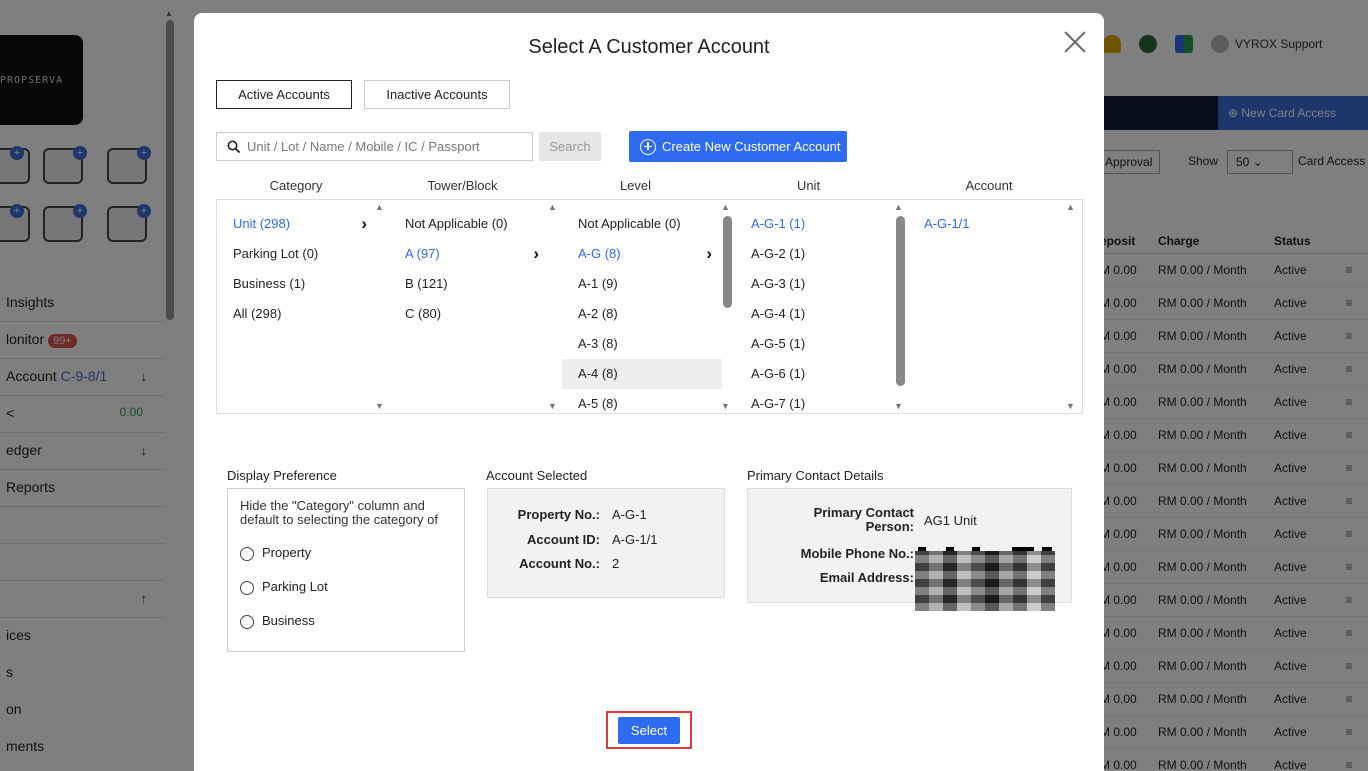  I want to click on level-option: Not Applicable (0), so click(642, 224).